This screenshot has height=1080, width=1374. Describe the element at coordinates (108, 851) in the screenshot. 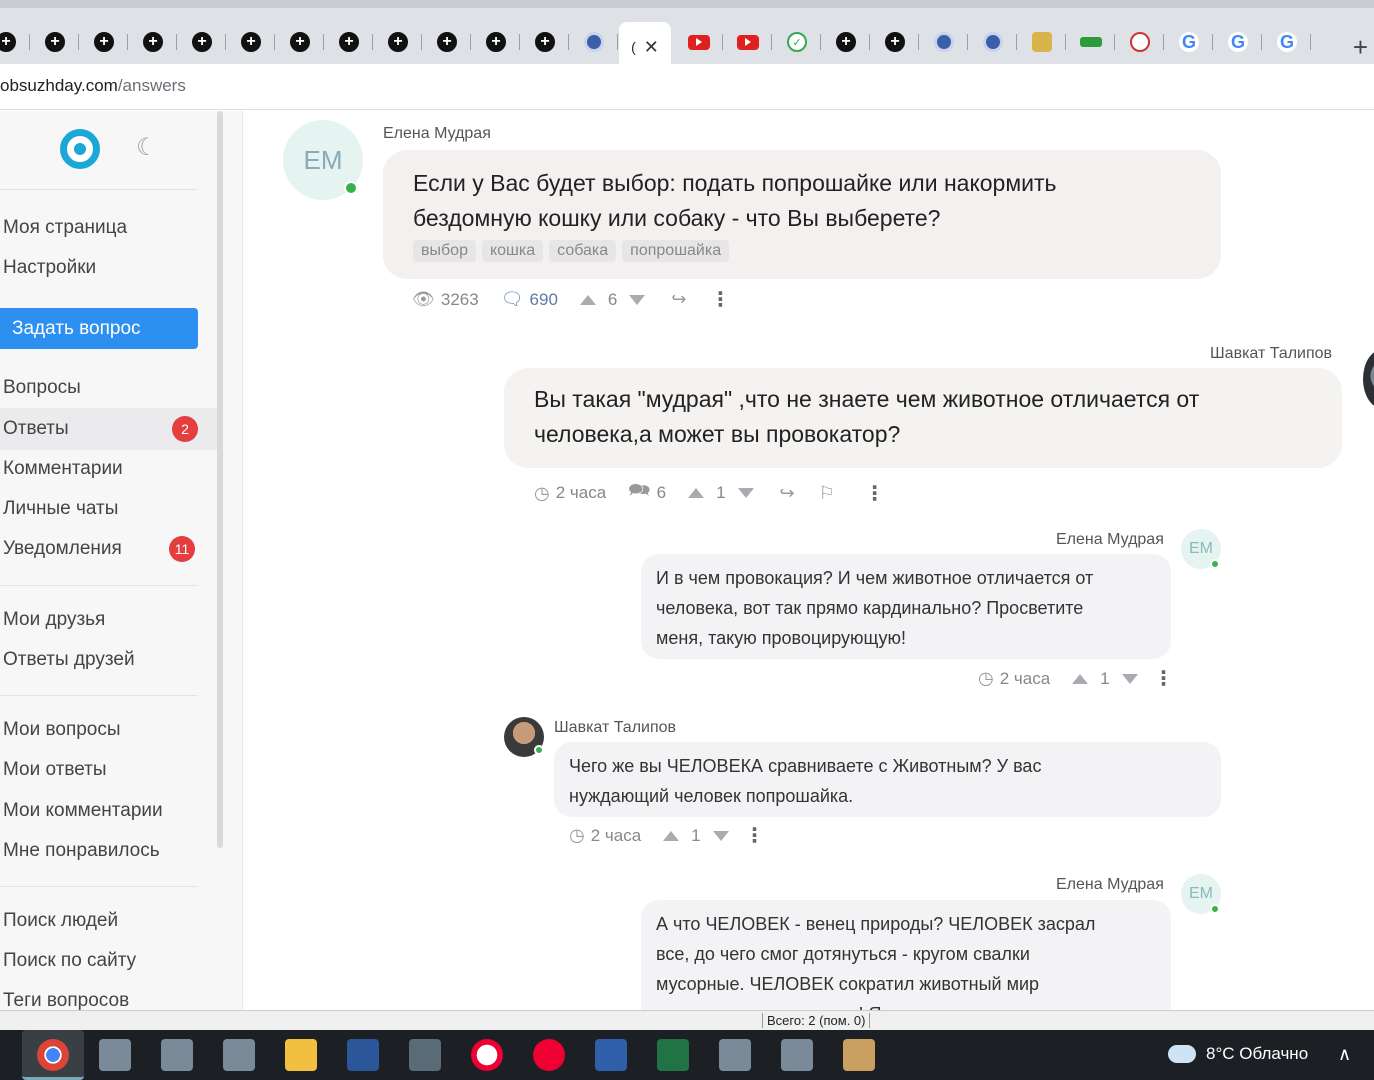

I see `sidebar-item-liked: Мне понравилось` at that location.